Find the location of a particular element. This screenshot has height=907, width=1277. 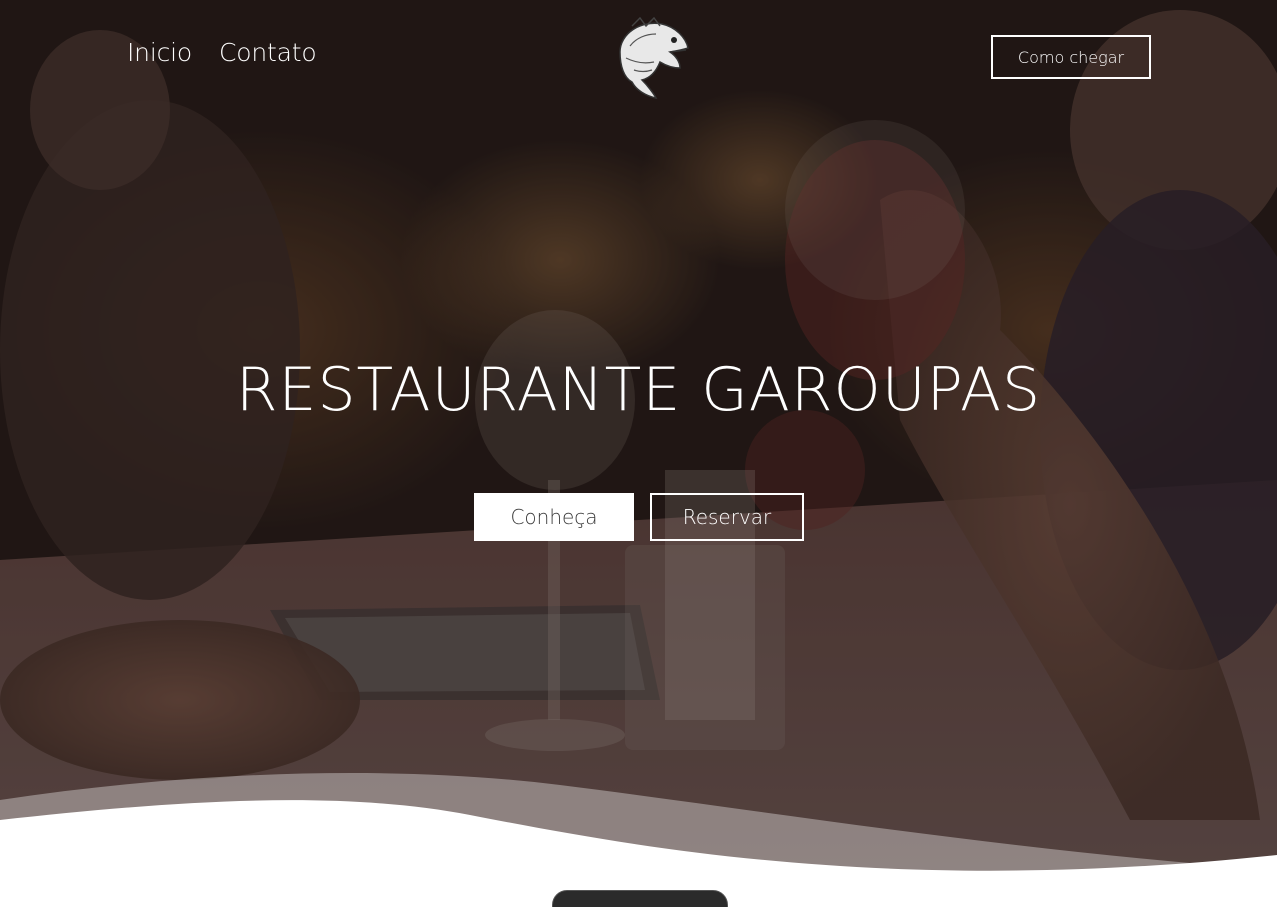

wave-divider is located at coordinates (638, 840).